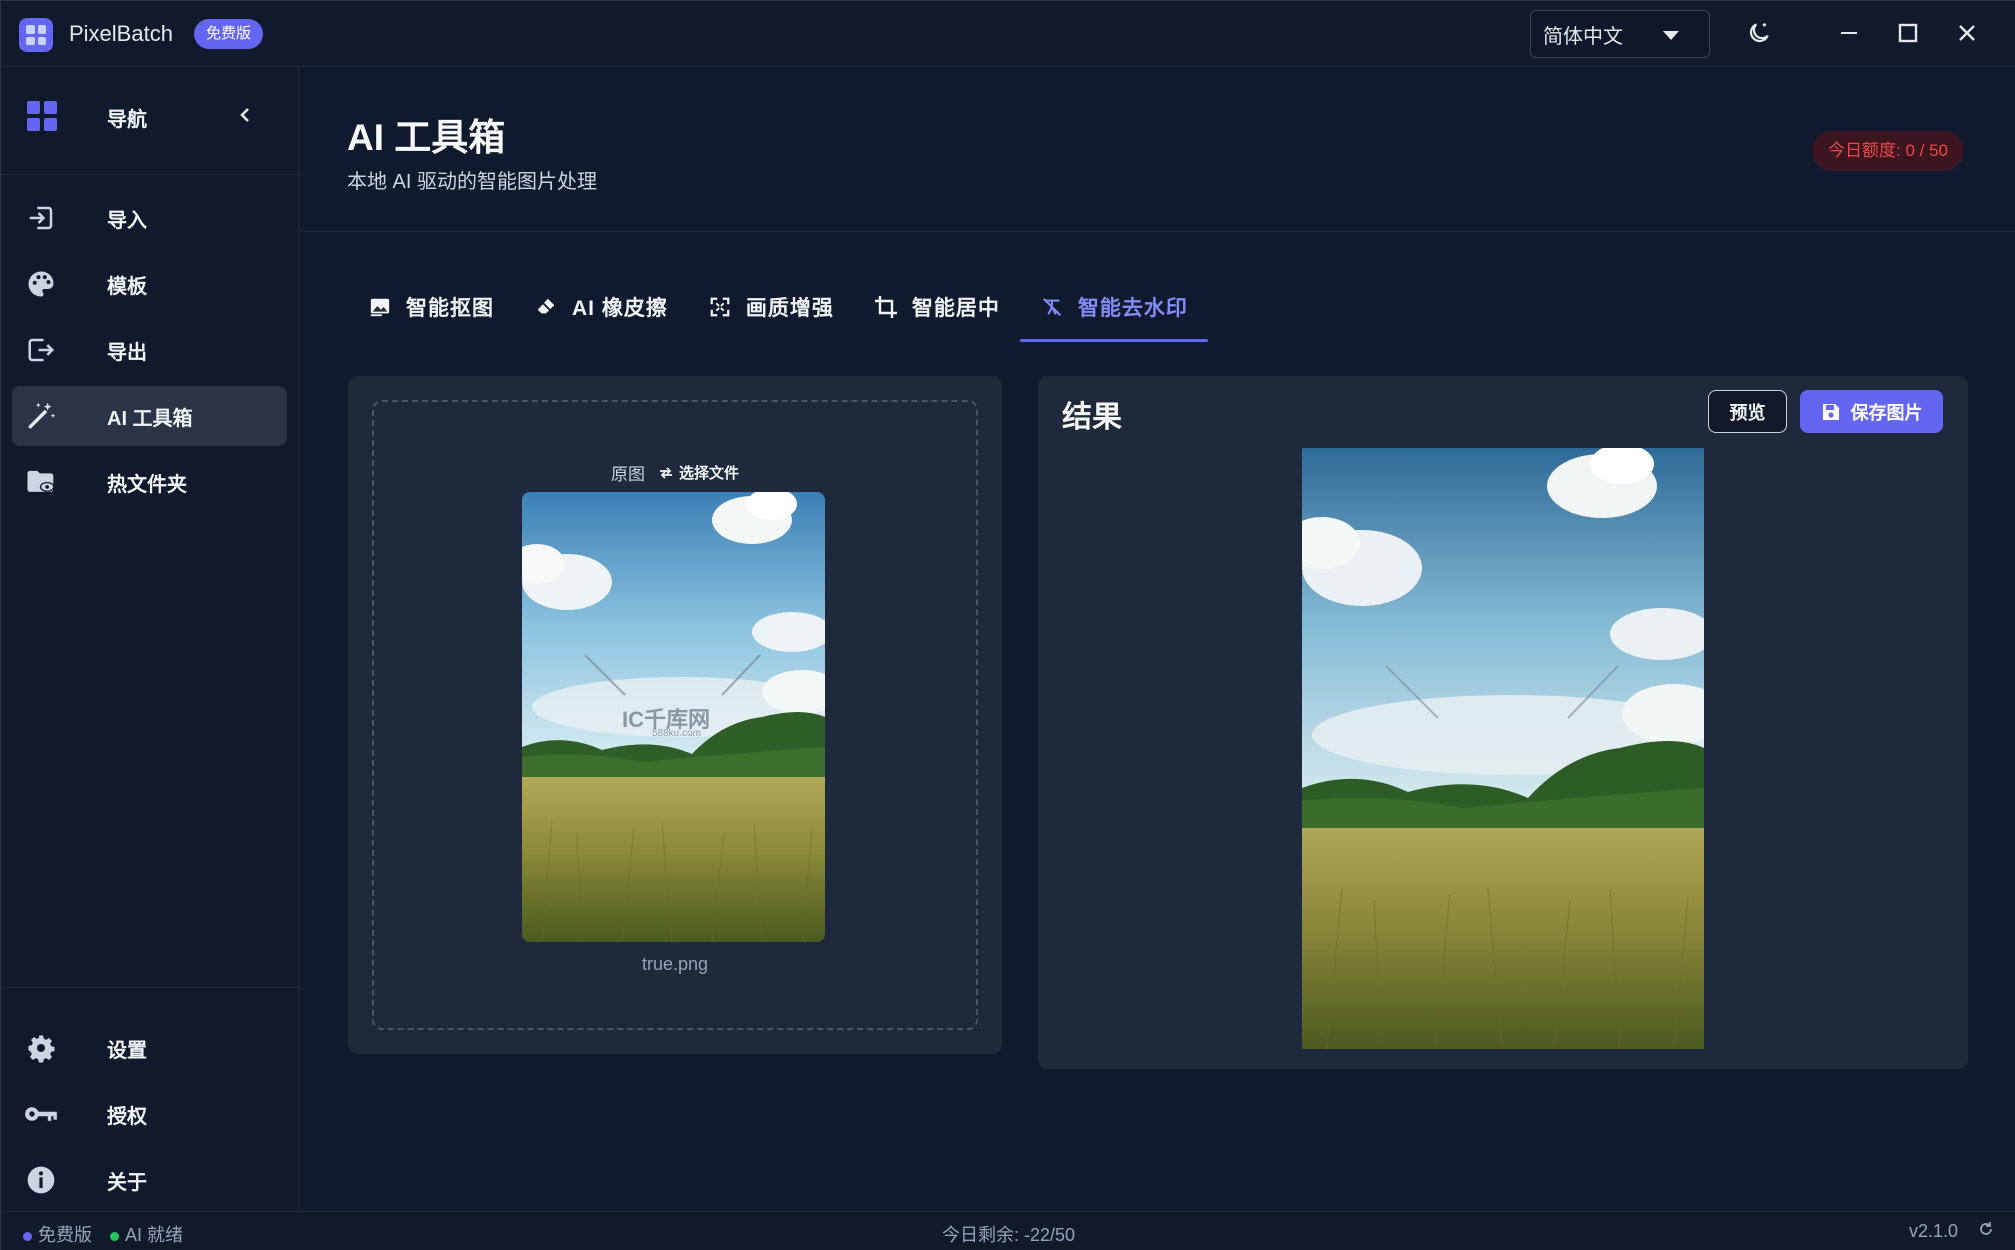 This screenshot has width=2015, height=1250. What do you see at coordinates (154, 1235) in the screenshot?
I see `ai-status-label: AI 就绪` at bounding box center [154, 1235].